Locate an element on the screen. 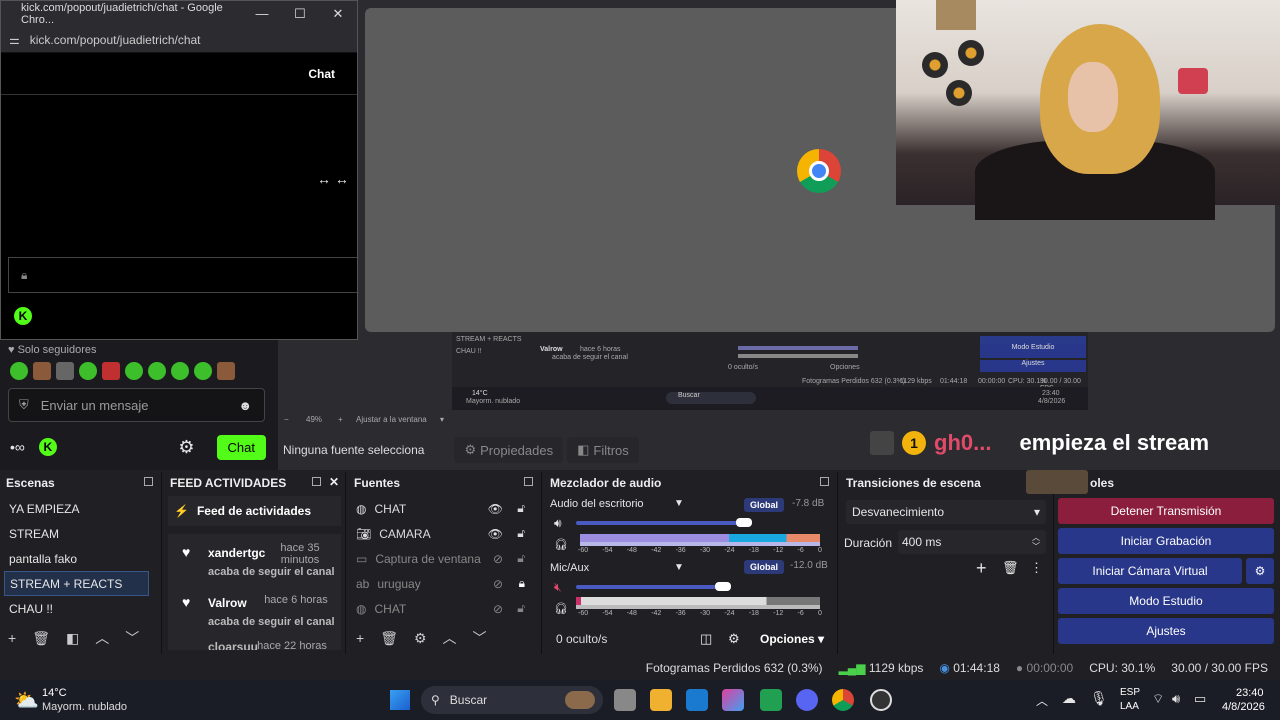 The width and height of the screenshot is (1280, 720). weather-icon: ⛅ is located at coordinates (26, 700).